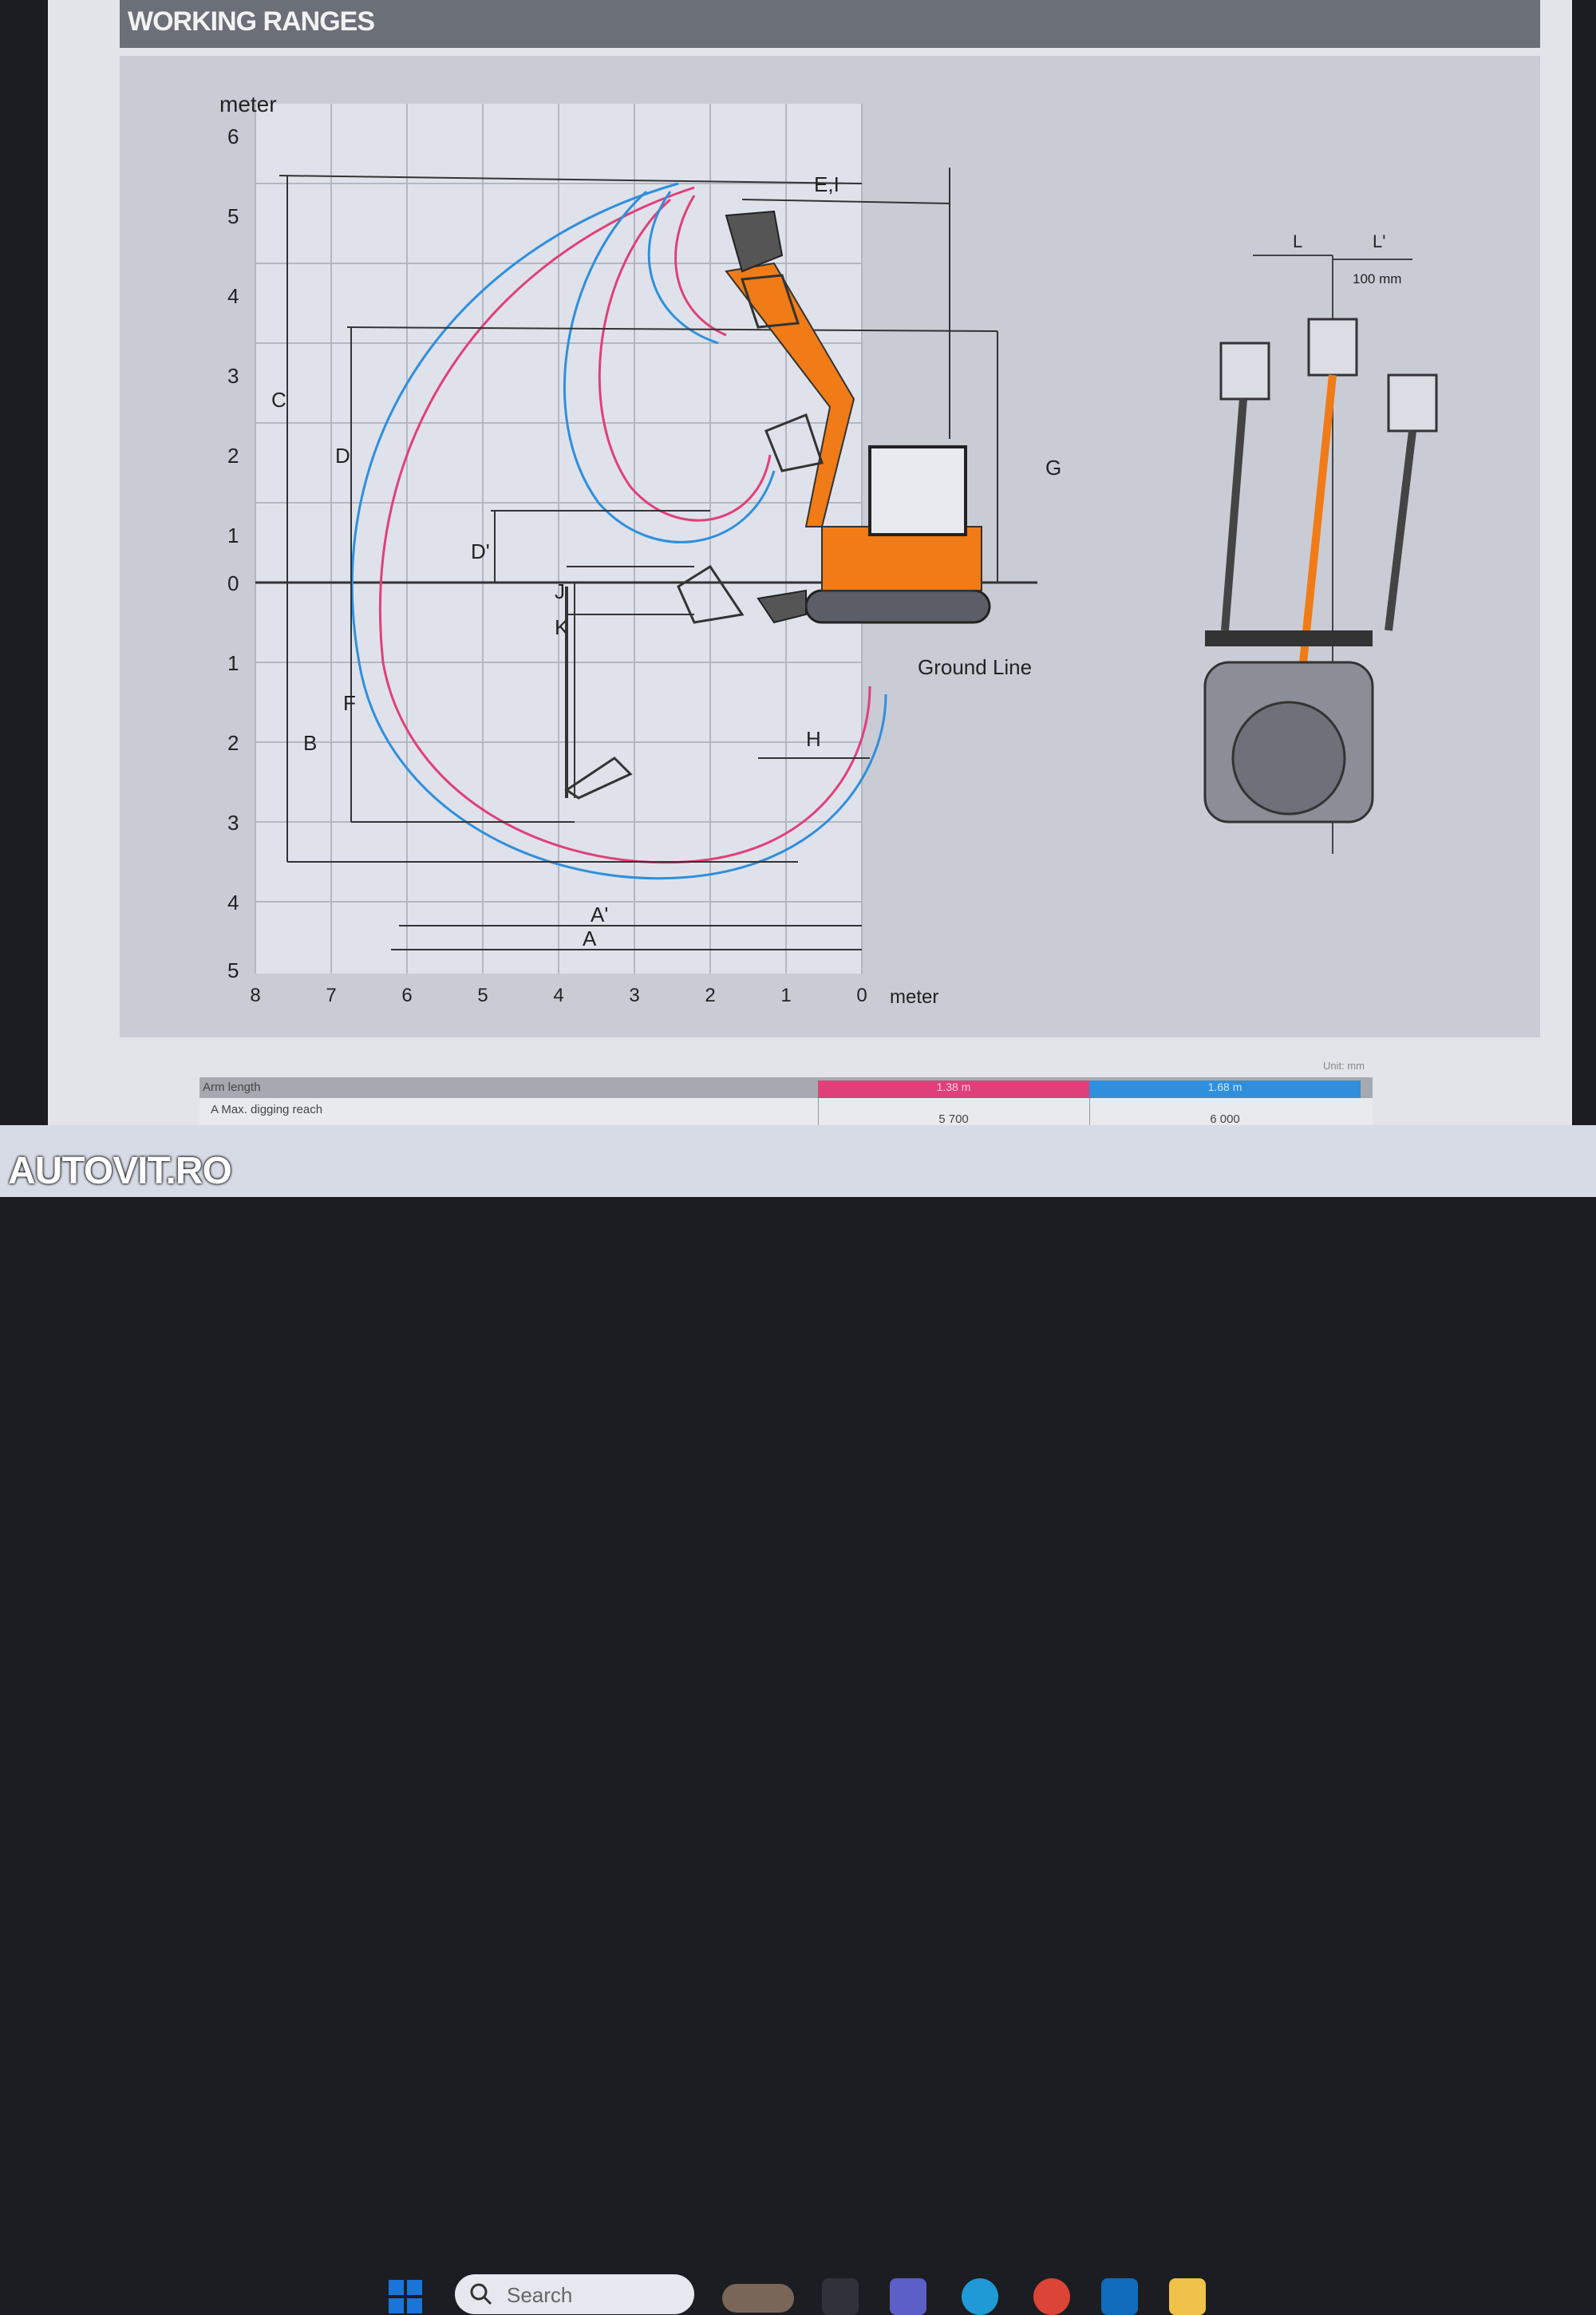 This screenshot has height=2315, width=1596. Describe the element at coordinates (1297, 241) in the screenshot. I see `dim-label-l: L` at that location.